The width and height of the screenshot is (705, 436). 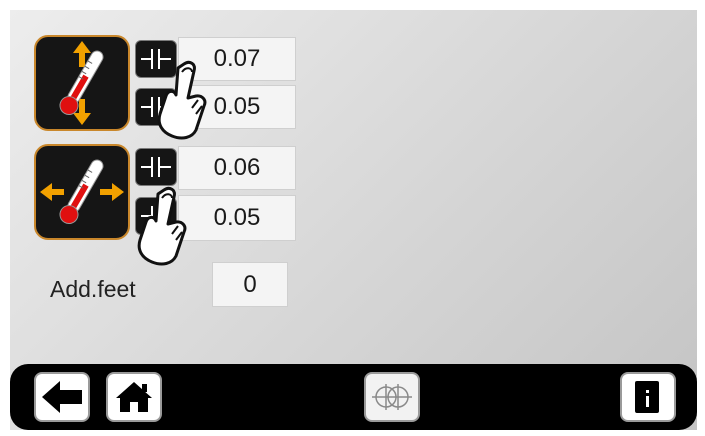 I want to click on lower-value-field-1: 0.05, so click(x=237, y=107).